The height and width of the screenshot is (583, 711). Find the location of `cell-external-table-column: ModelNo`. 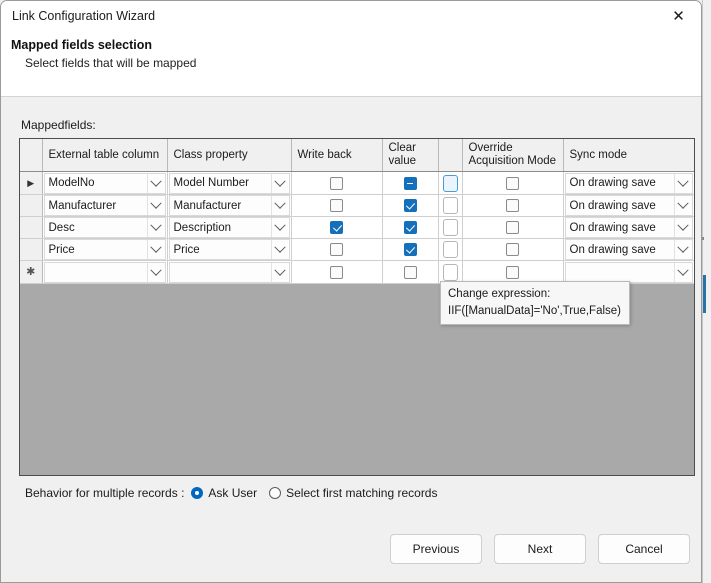

cell-external-table-column: ModelNo is located at coordinates (105, 183).